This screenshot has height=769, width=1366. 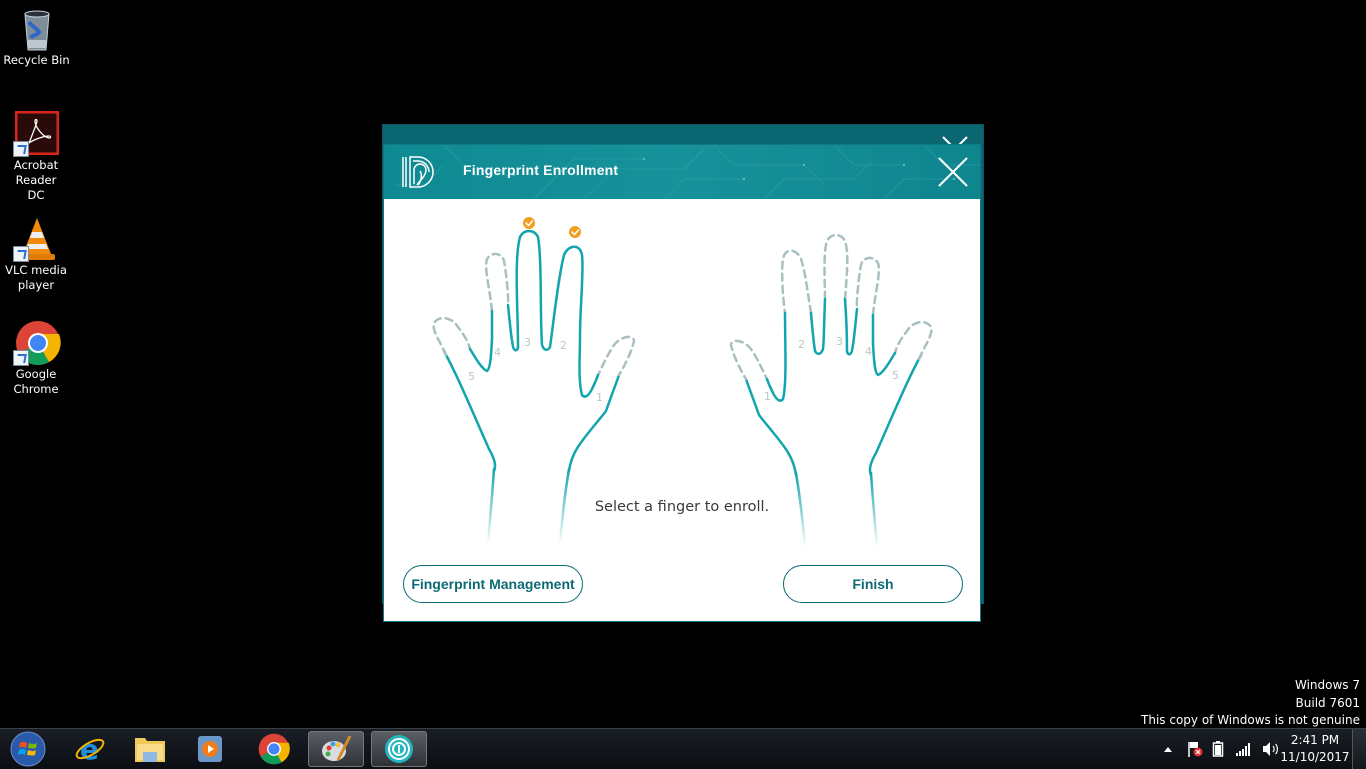 I want to click on volume-icon, so click(x=1271, y=749).